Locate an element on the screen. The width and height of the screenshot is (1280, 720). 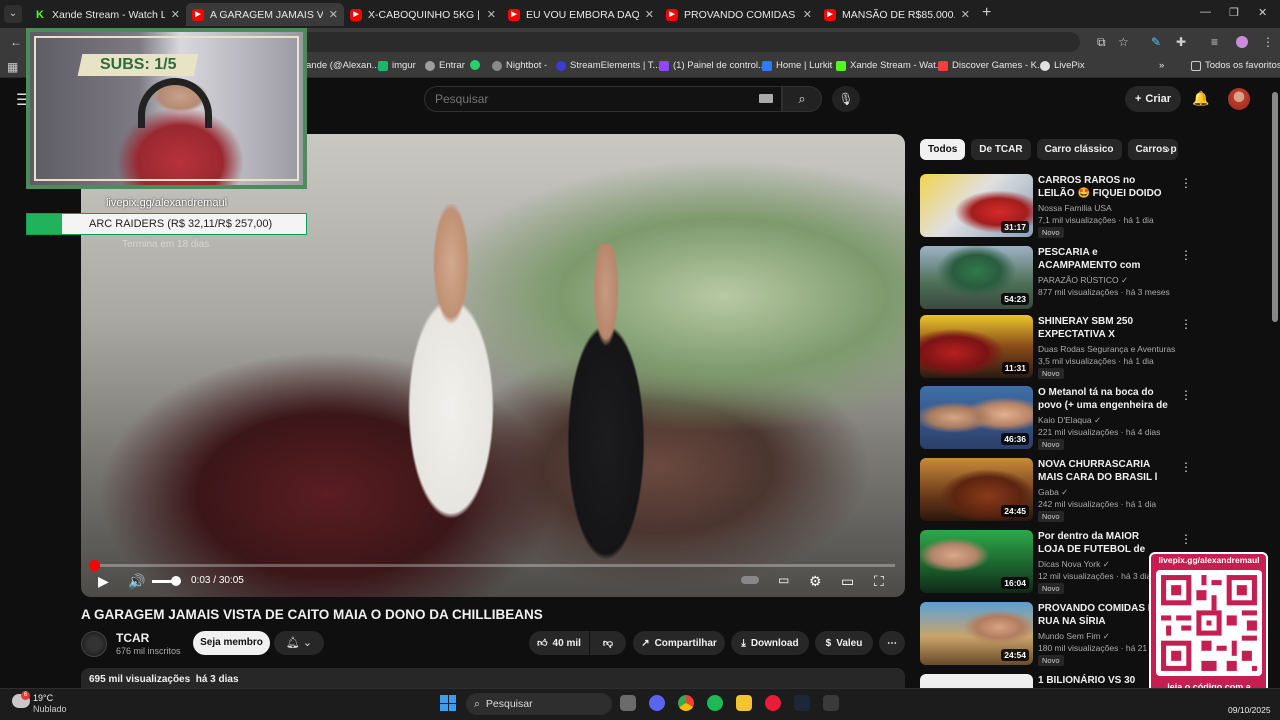
weather-description: Nublado is located at coordinates (50, 709).